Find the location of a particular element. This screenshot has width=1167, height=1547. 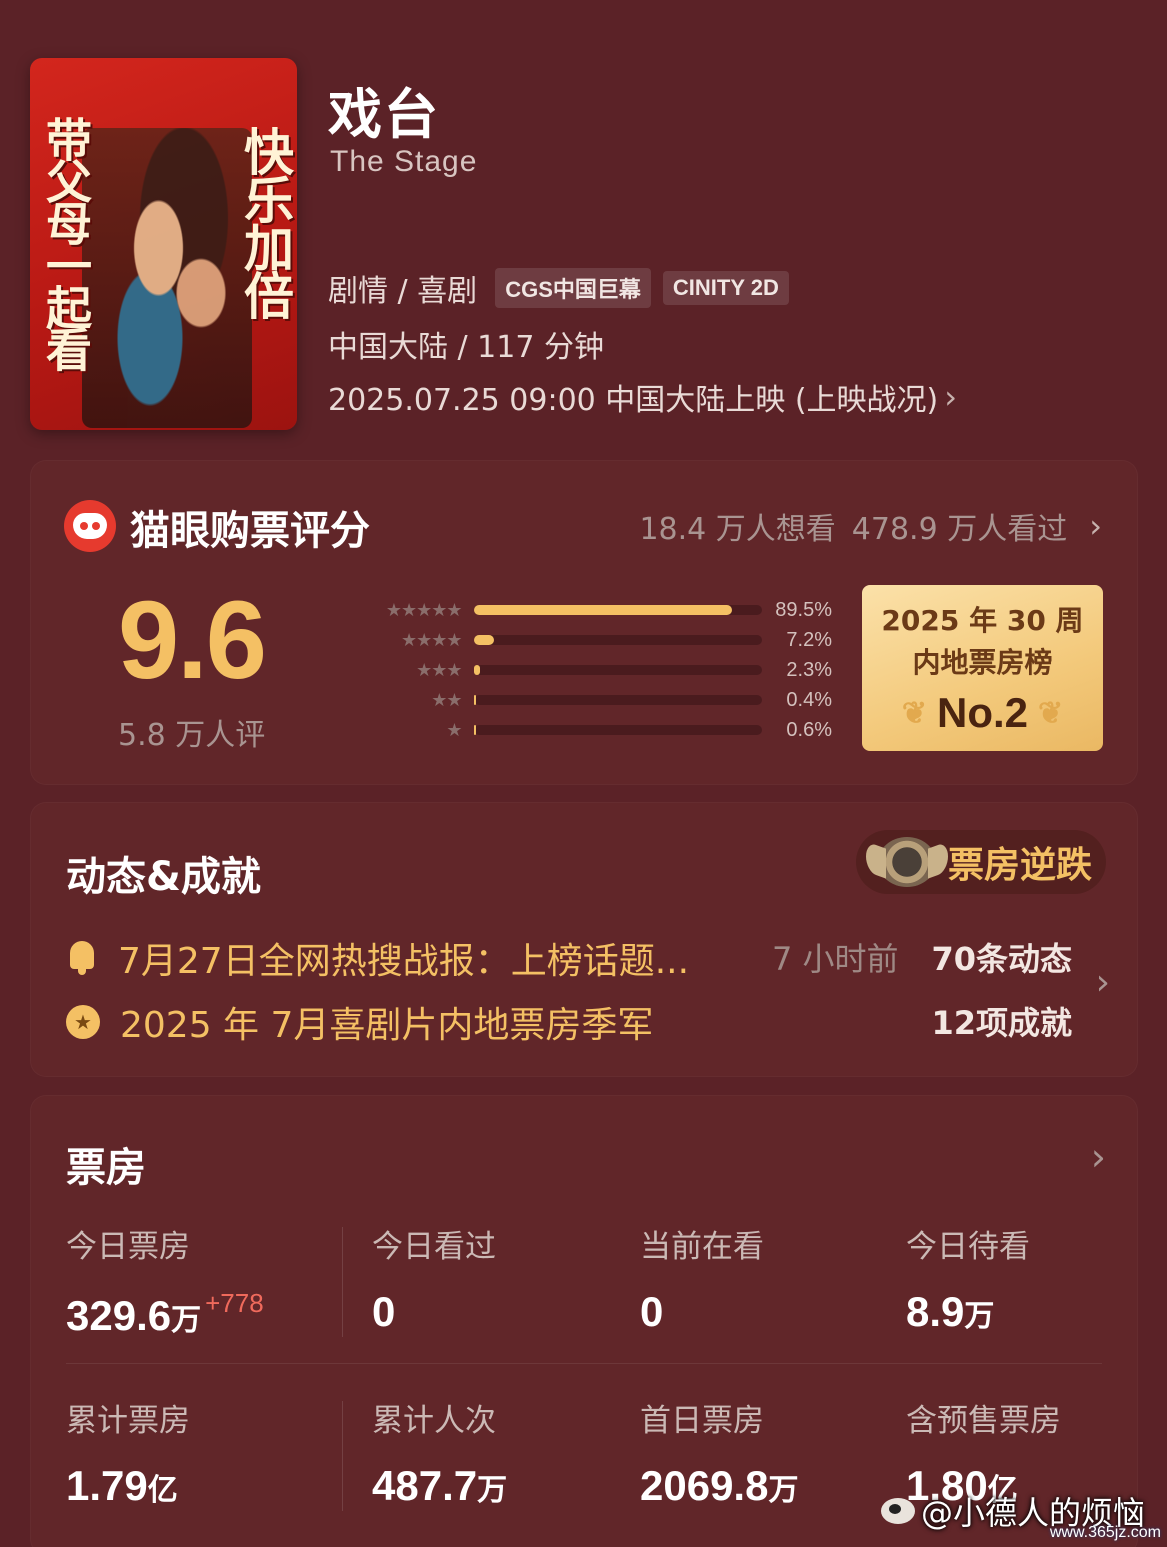

stat-value: 329.6万 +778 is located at coordinates (165, 1314).